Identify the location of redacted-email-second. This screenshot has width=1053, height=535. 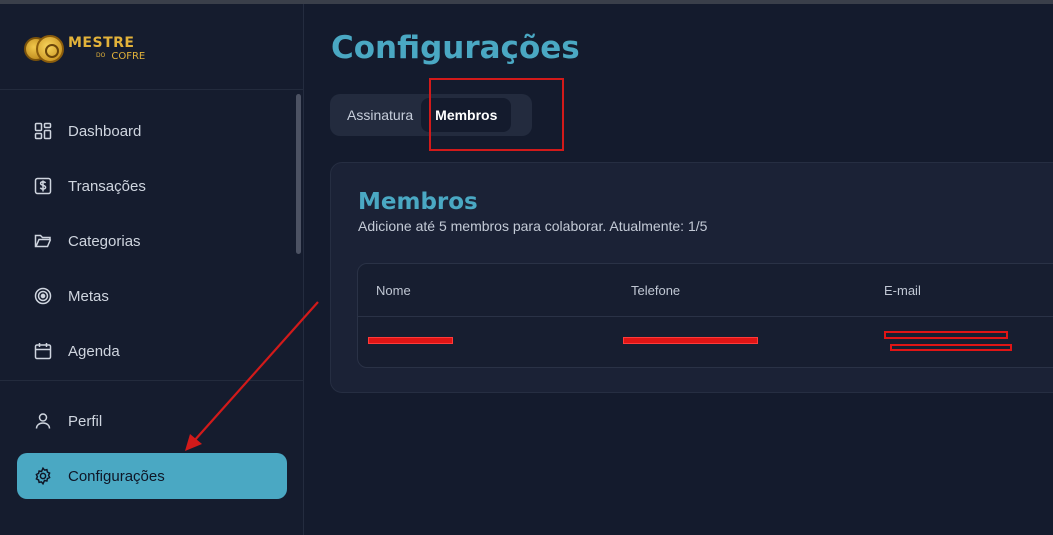
(951, 347).